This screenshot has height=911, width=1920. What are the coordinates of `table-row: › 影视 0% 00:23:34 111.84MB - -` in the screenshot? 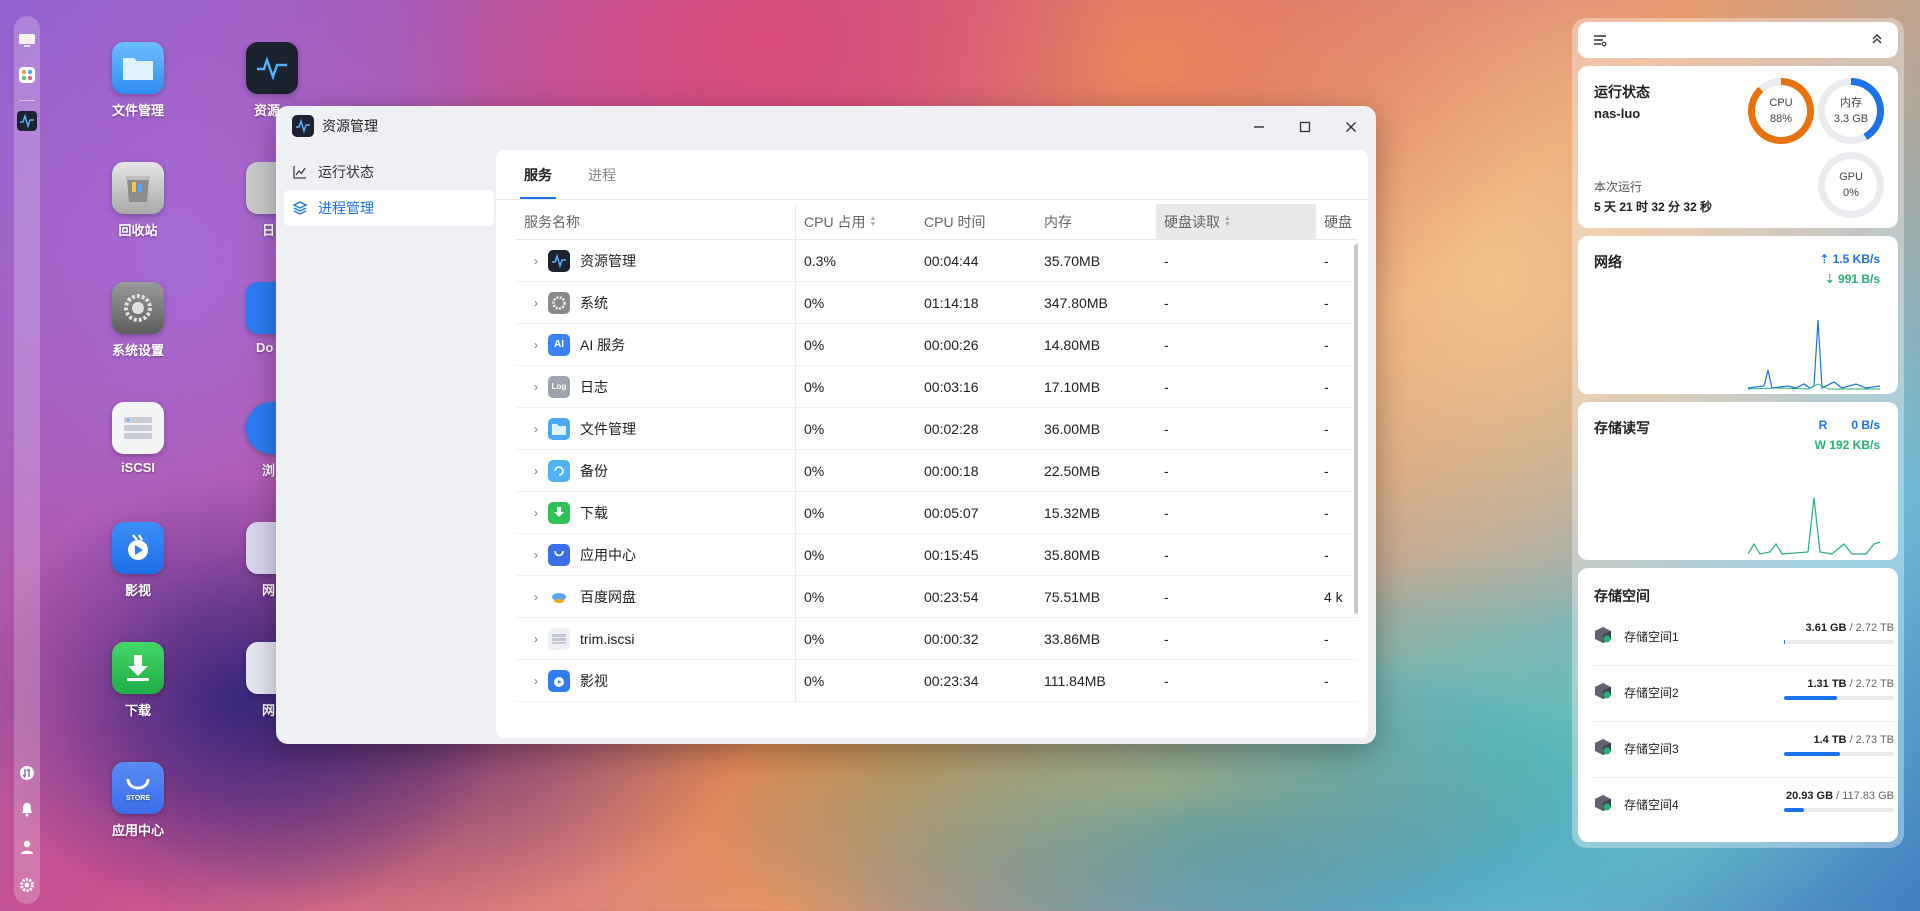 It's located at (937, 680).